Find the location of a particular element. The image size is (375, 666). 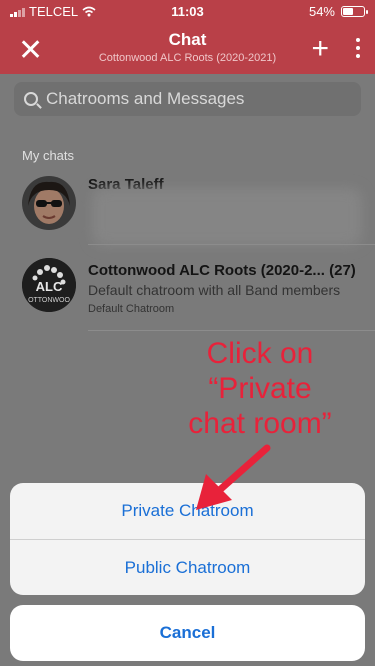

redacted-preview is located at coordinates (227, 217).